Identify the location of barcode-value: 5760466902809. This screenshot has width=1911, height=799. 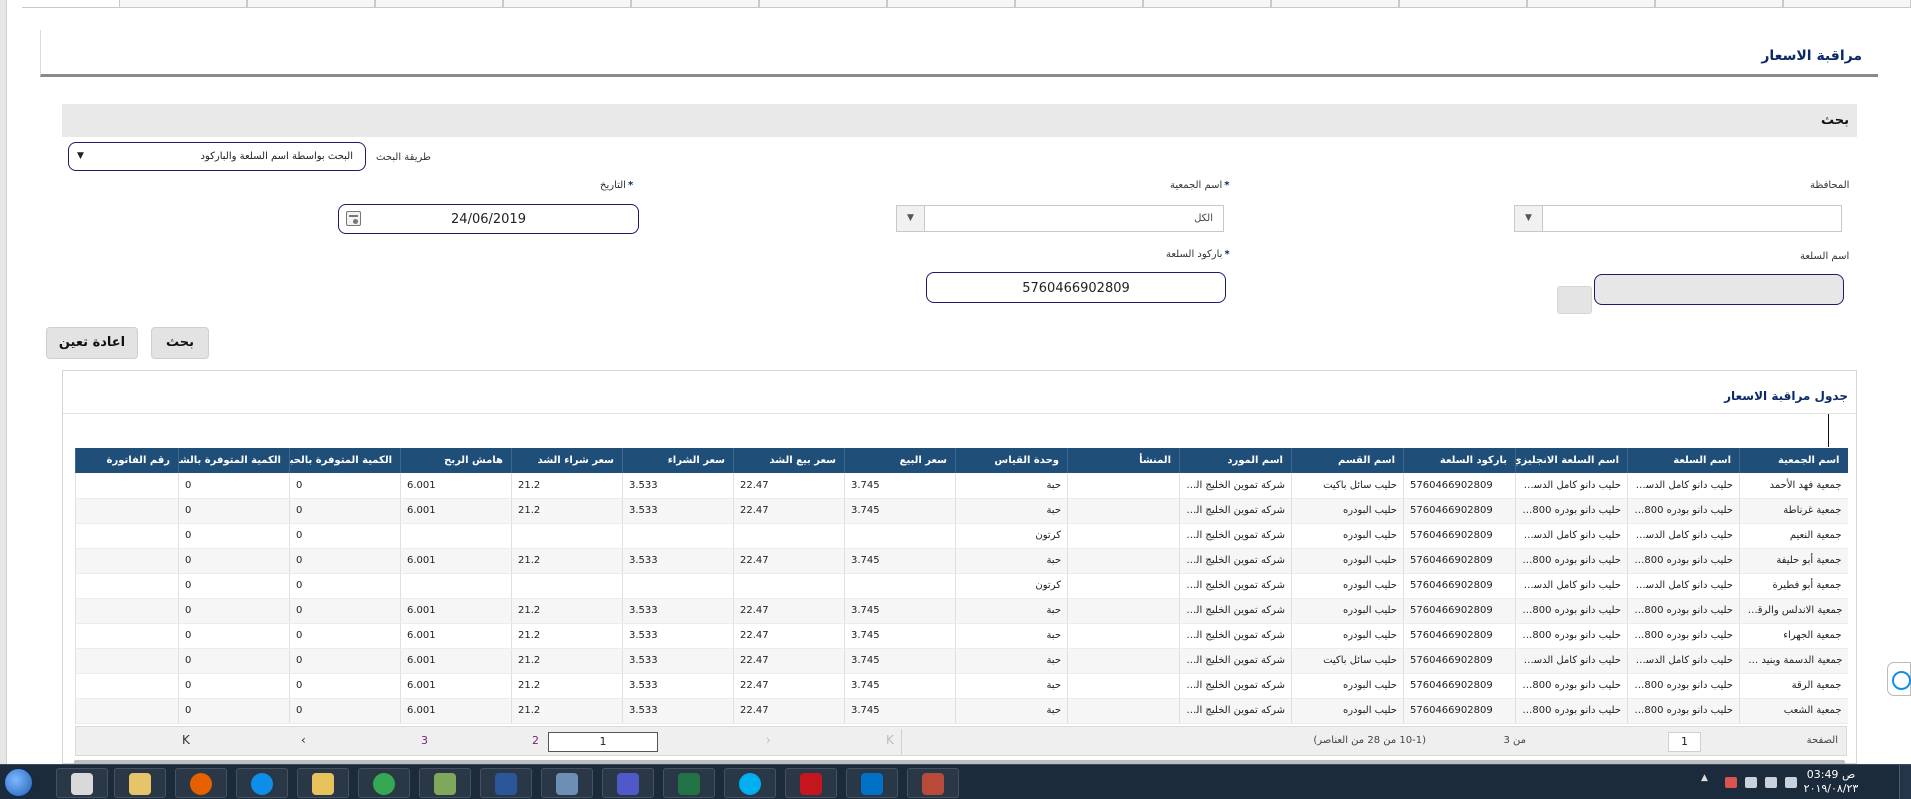
(1076, 288).